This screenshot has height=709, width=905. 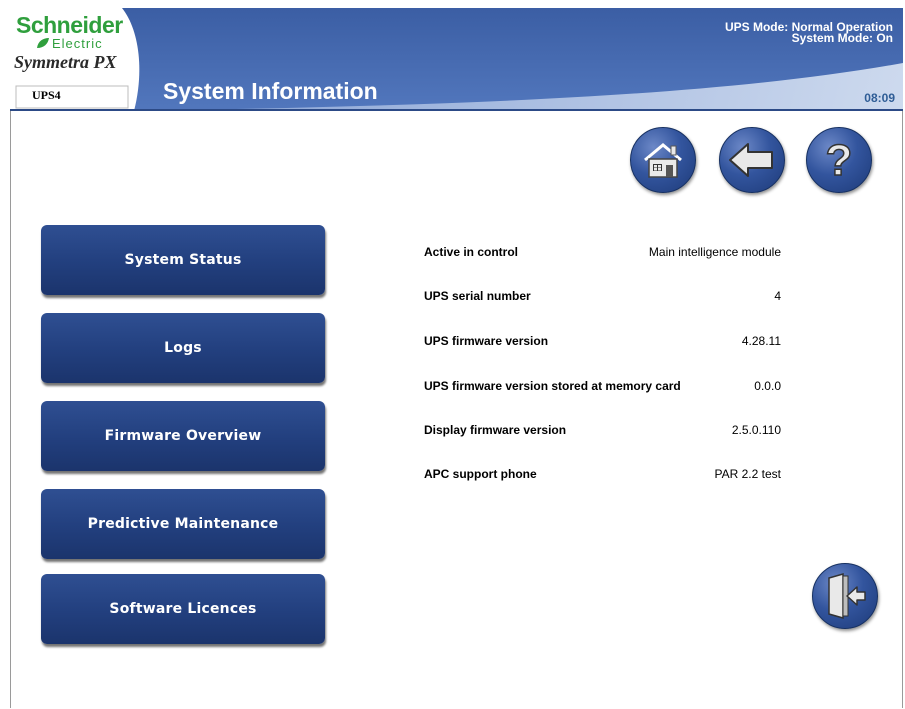 I want to click on menu-system-status-button: System Status, so click(x=183, y=260).